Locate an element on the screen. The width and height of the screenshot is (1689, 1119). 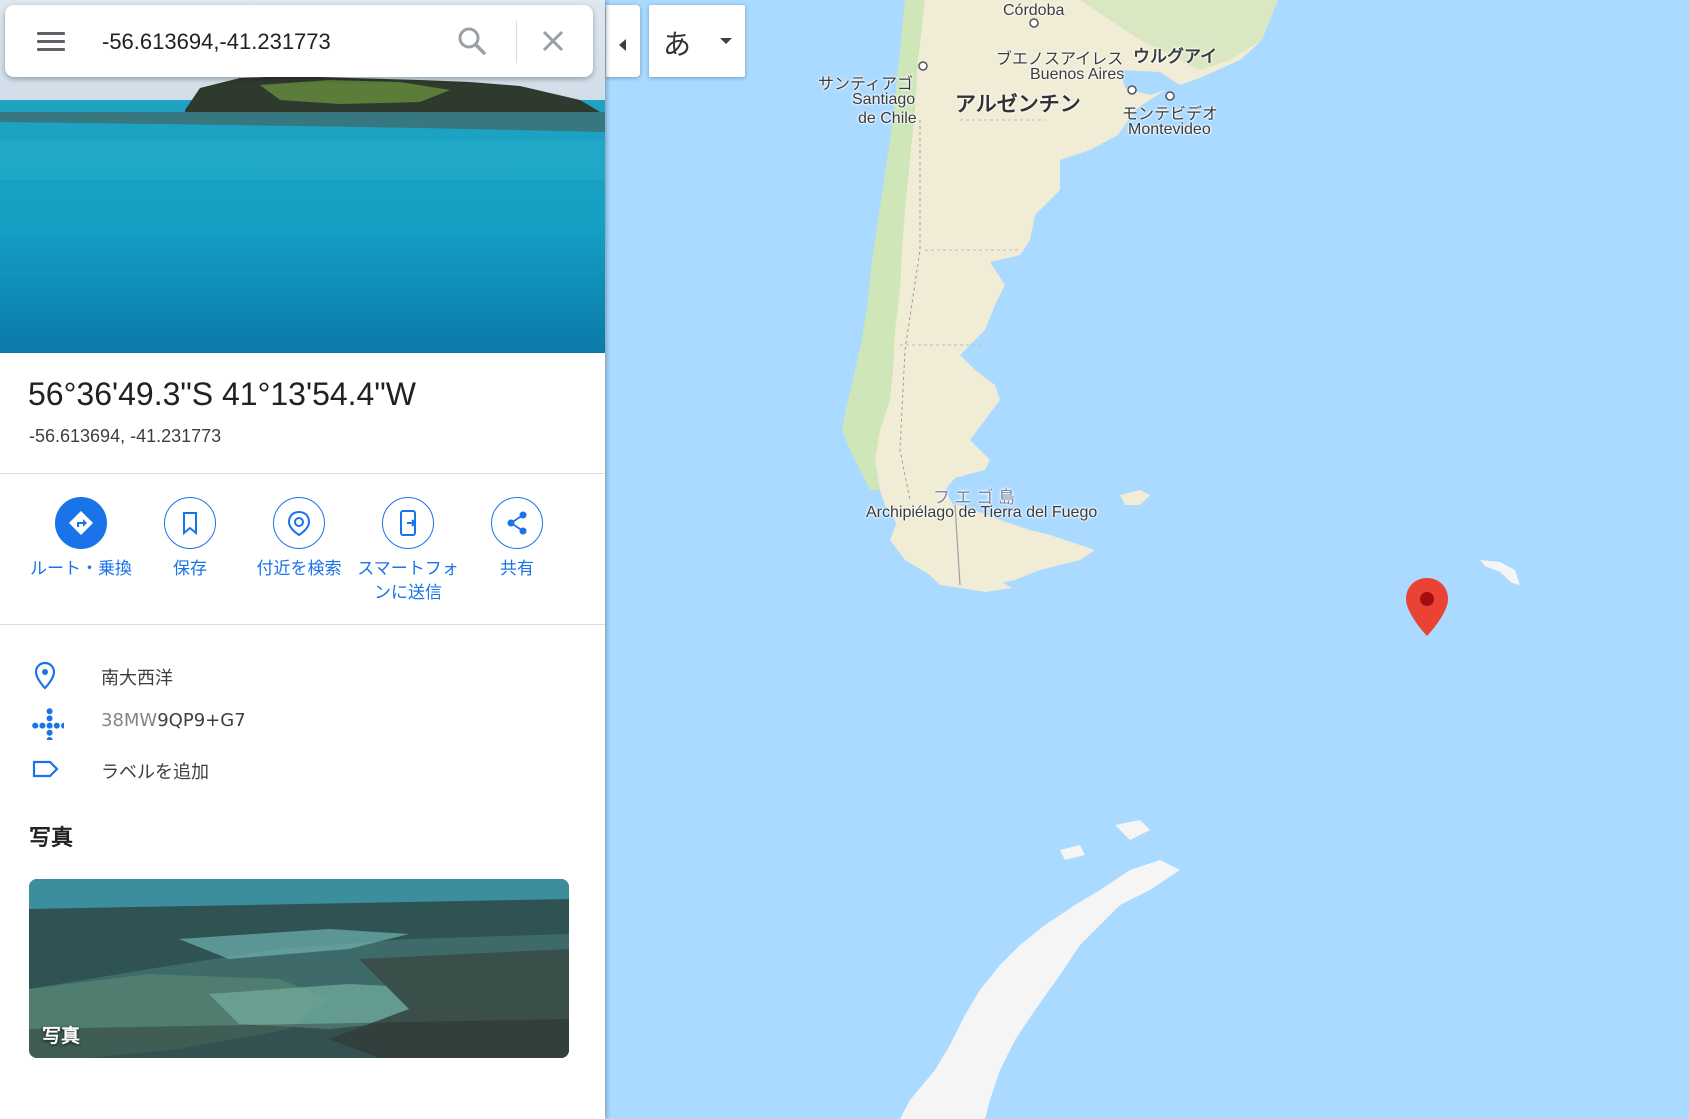
map-label-fuego: Archipiélago de Tierra del Fuego is located at coordinates (982, 512).